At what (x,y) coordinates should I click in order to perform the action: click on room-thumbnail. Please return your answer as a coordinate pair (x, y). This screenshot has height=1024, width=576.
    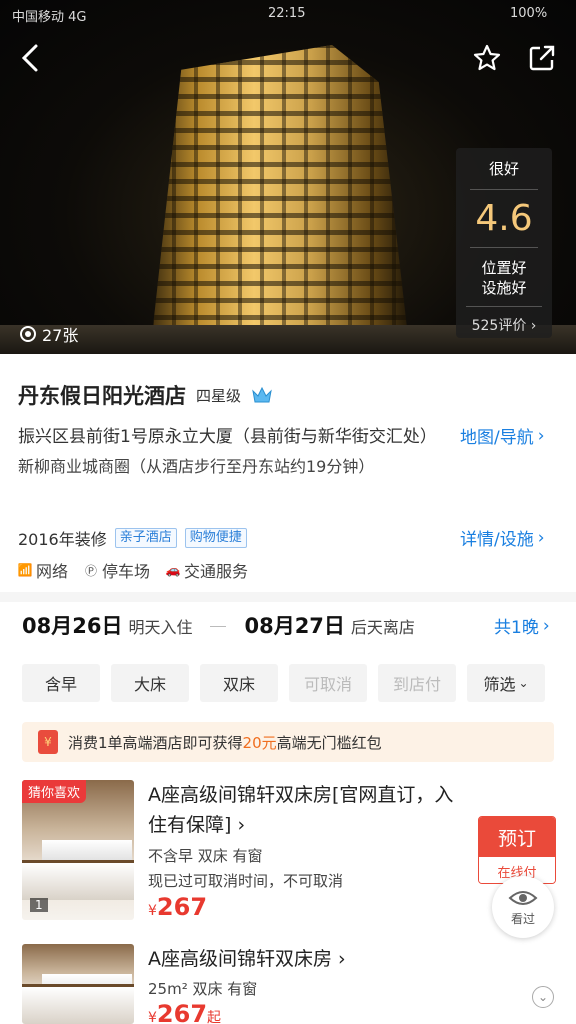
    Looking at the image, I should click on (78, 984).